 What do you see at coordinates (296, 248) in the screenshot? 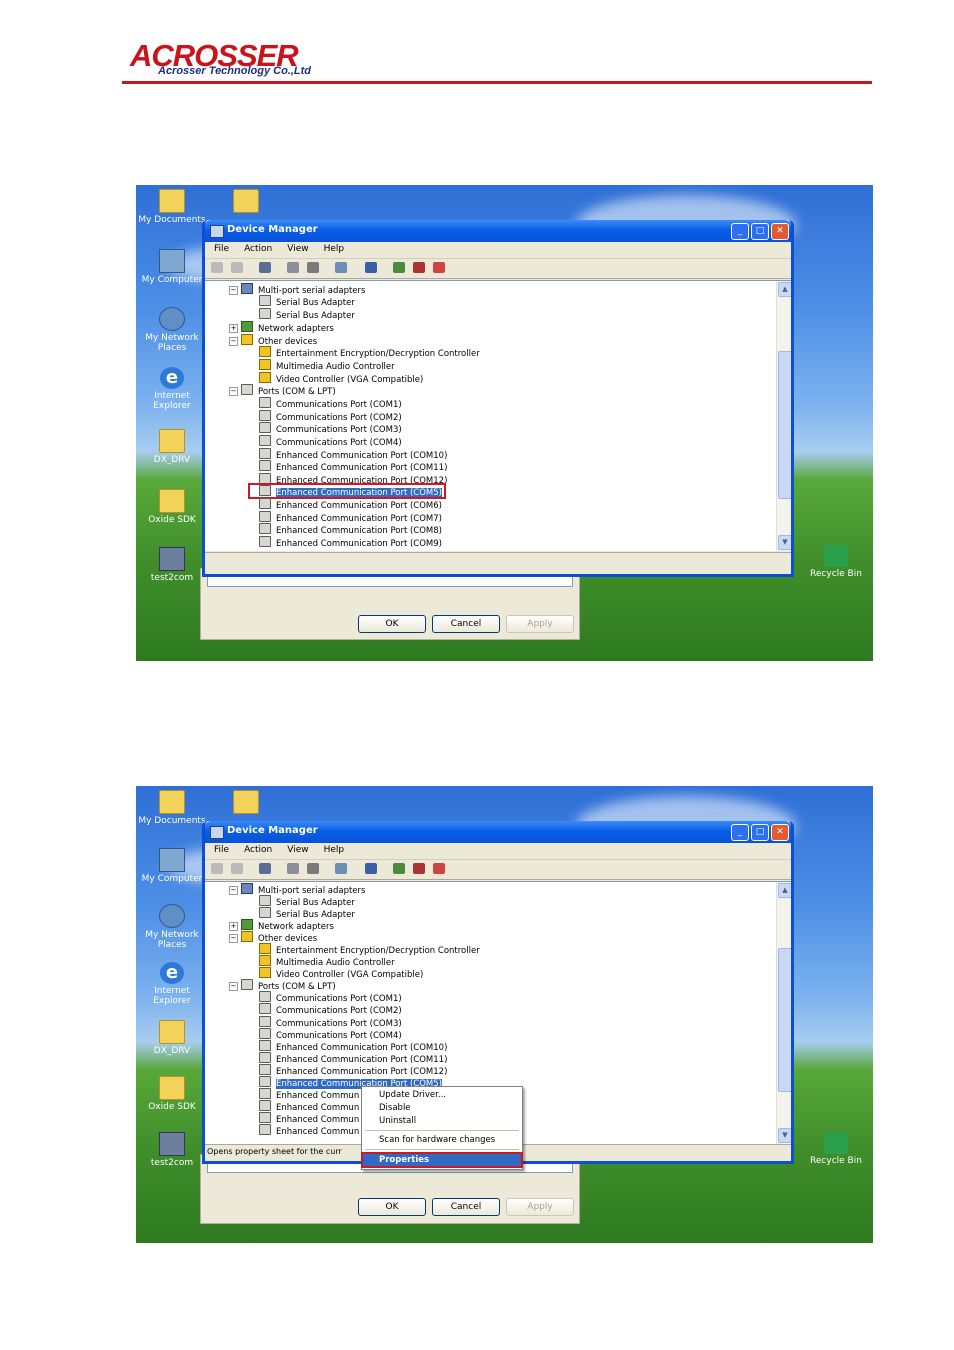
I see `menu-view: View` at bounding box center [296, 248].